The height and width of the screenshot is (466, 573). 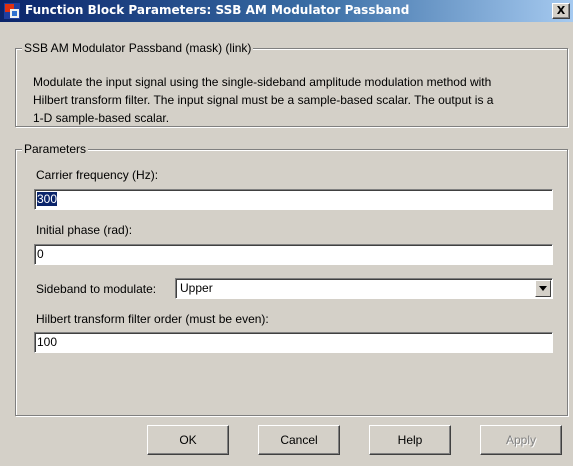 What do you see at coordinates (55, 149) in the screenshot?
I see `parameters-group-title: Parameters` at bounding box center [55, 149].